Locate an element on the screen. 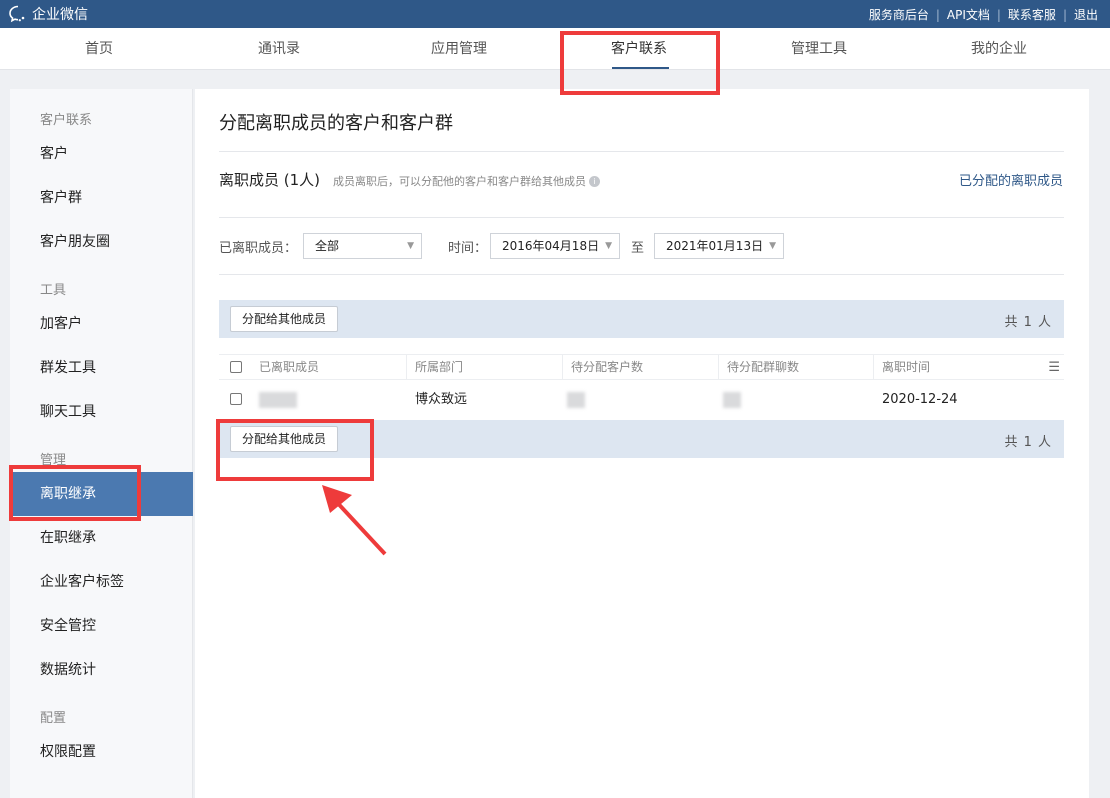  top-links: 服务商后台 | API文档 | 联系客服 | 退出 is located at coordinates (983, 14).